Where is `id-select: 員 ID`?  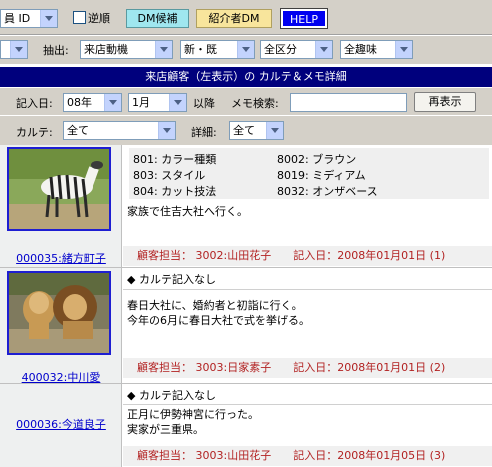
id-select: 員 ID is located at coordinates (29, 18).